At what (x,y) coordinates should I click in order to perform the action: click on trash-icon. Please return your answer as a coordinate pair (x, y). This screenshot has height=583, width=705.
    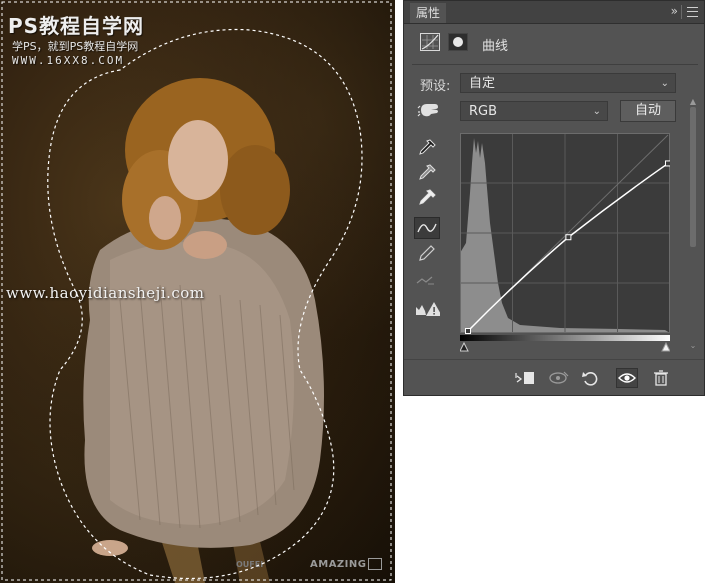
    Looking at the image, I should click on (661, 378).